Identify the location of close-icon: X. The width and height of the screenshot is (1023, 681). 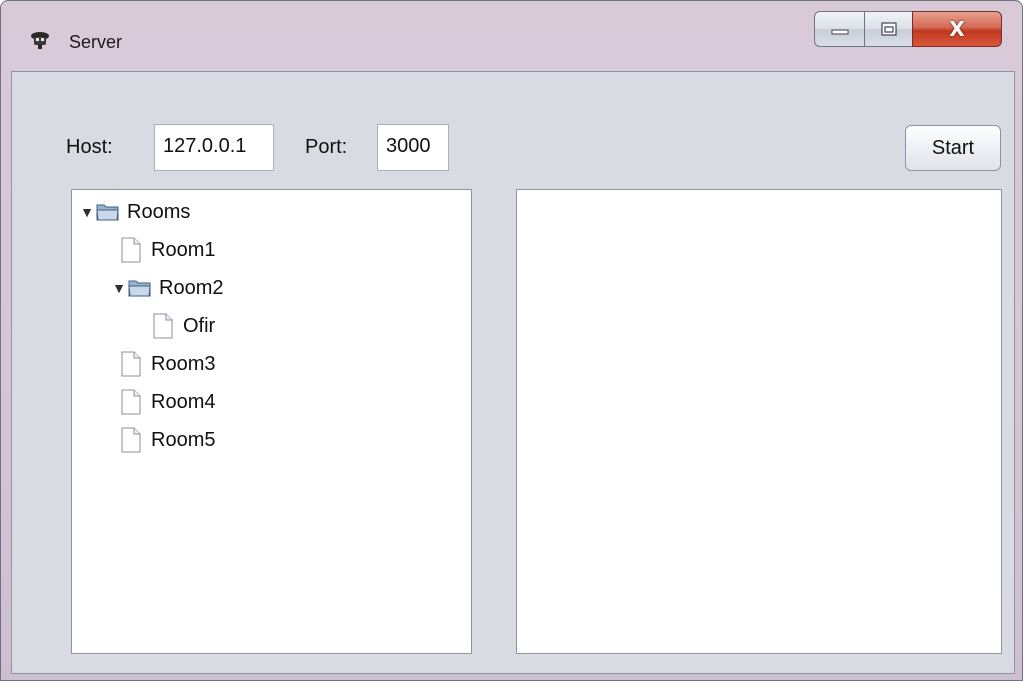
(957, 29).